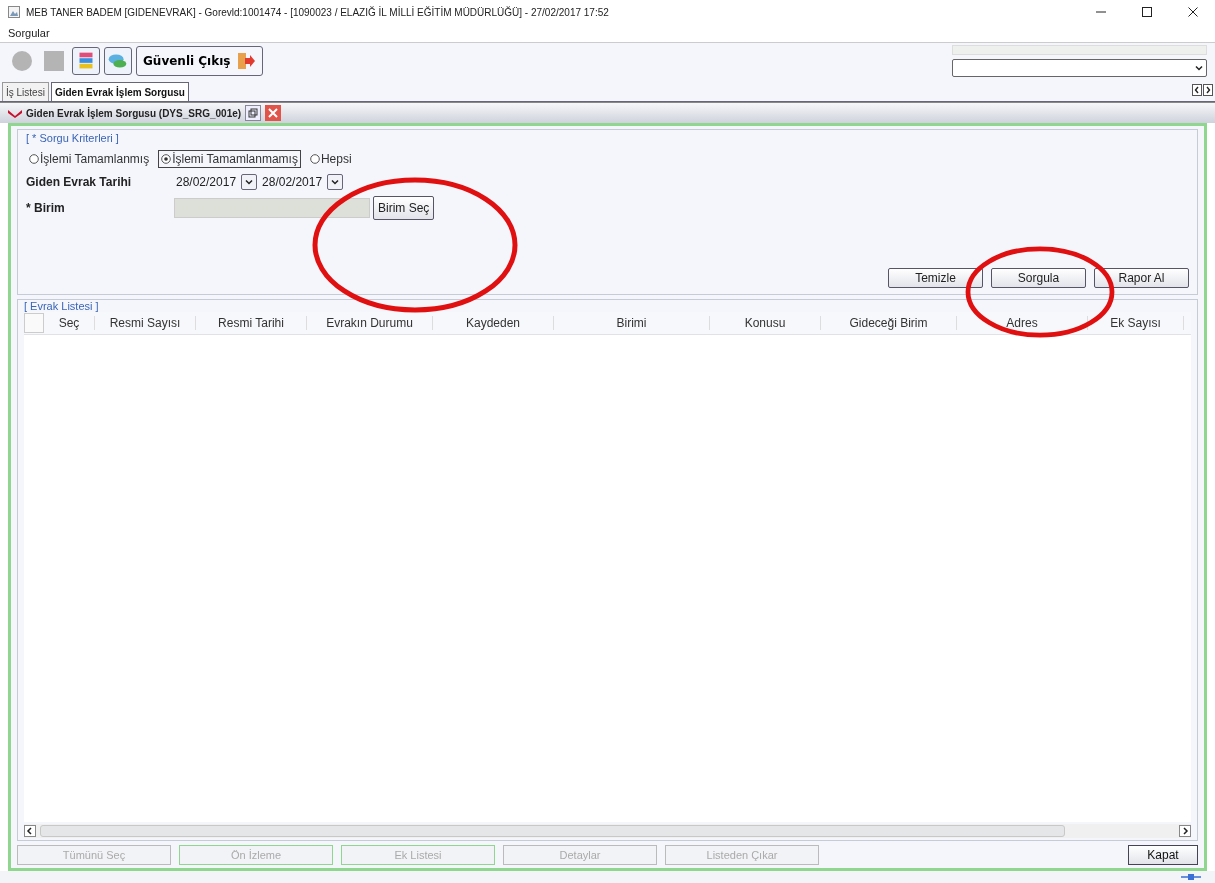 The image size is (1215, 883). What do you see at coordinates (118, 61) in the screenshot?
I see `chat-icon` at bounding box center [118, 61].